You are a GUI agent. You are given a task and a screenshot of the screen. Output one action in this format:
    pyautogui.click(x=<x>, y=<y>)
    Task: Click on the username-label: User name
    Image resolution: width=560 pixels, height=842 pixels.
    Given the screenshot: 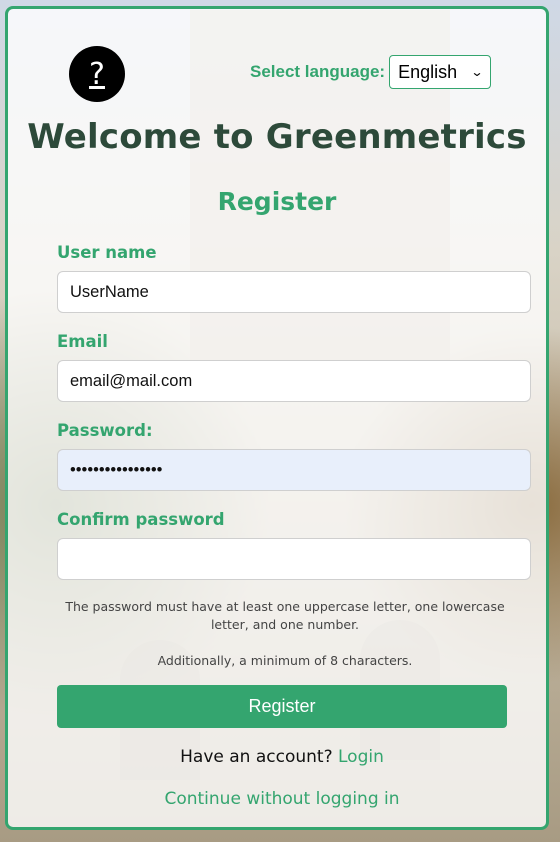 What is the action you would take?
    pyautogui.click(x=107, y=252)
    